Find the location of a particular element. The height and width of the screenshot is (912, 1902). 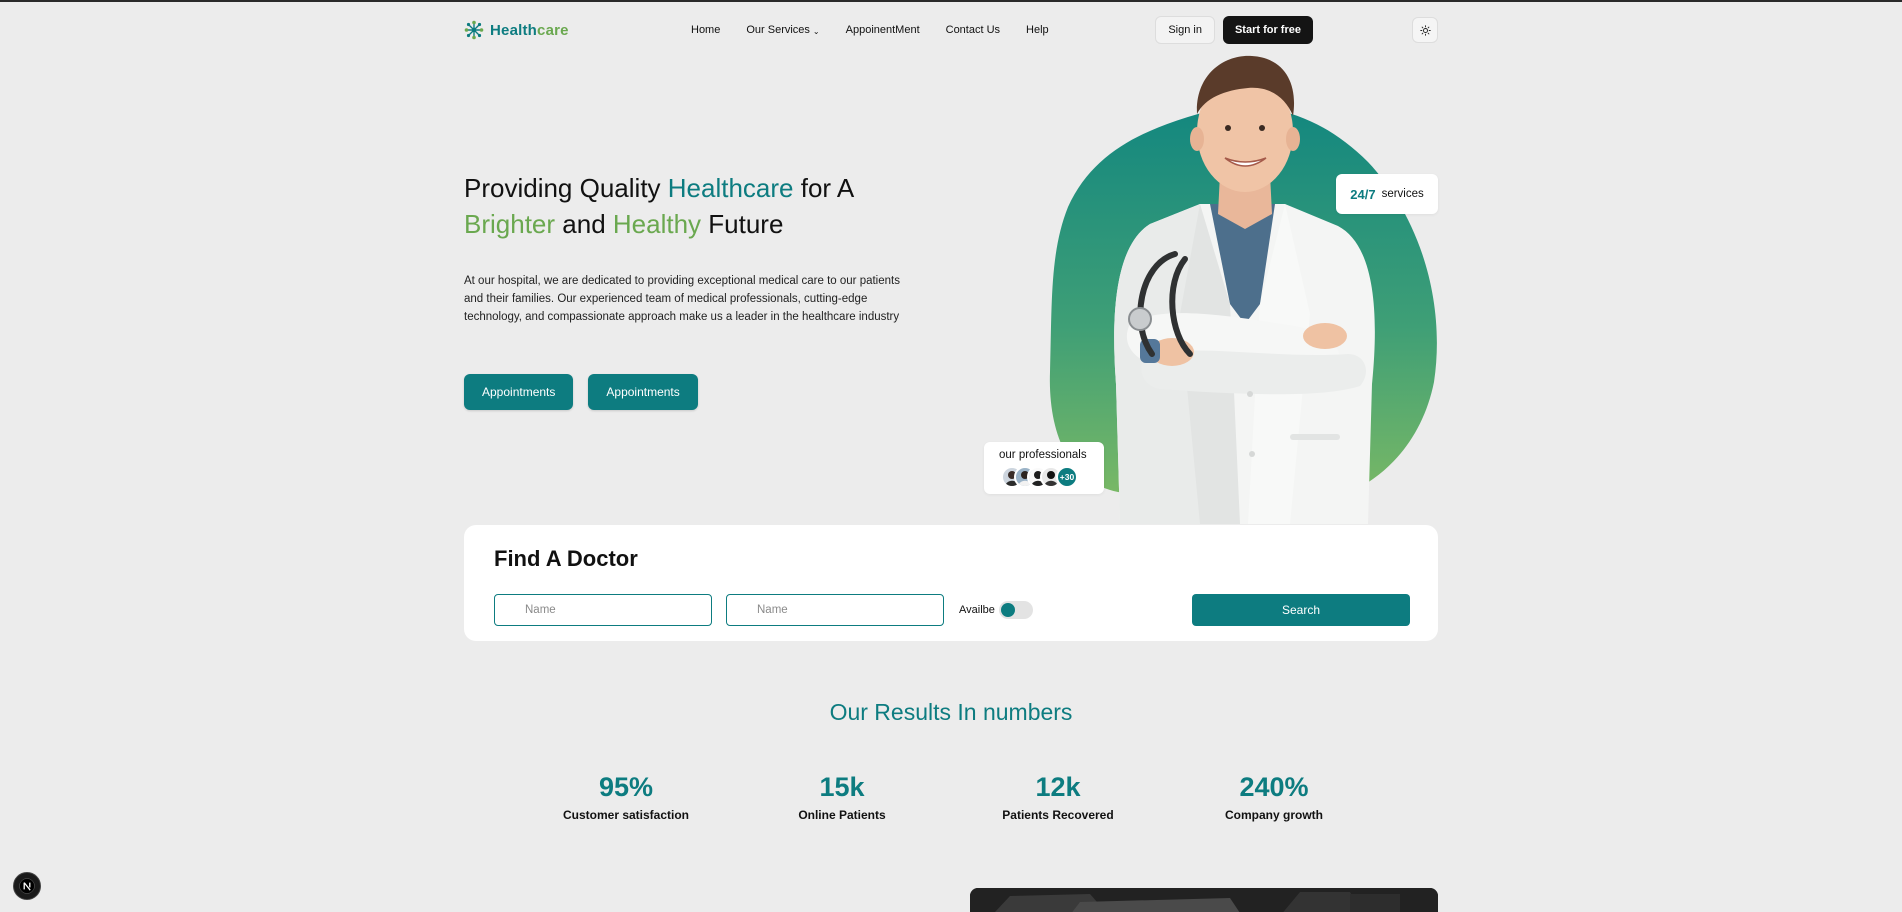

professionals-badge: our professionals +30 is located at coordinates (1044, 468).